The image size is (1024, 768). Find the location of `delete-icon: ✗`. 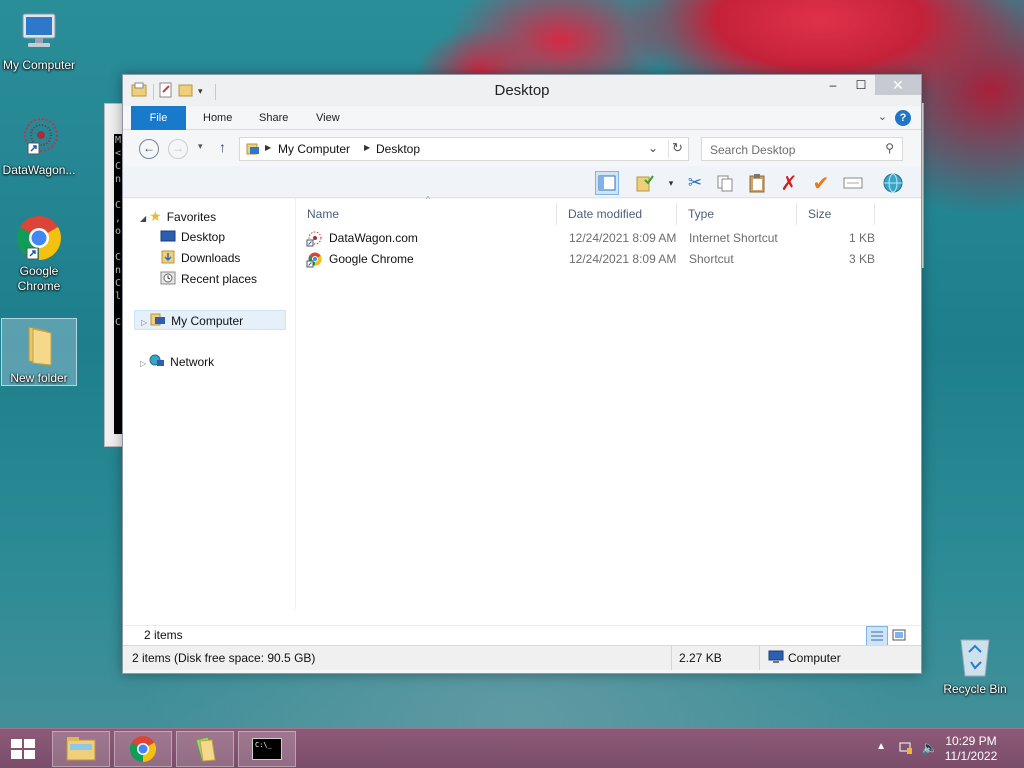

delete-icon: ✗ is located at coordinates (789, 183).